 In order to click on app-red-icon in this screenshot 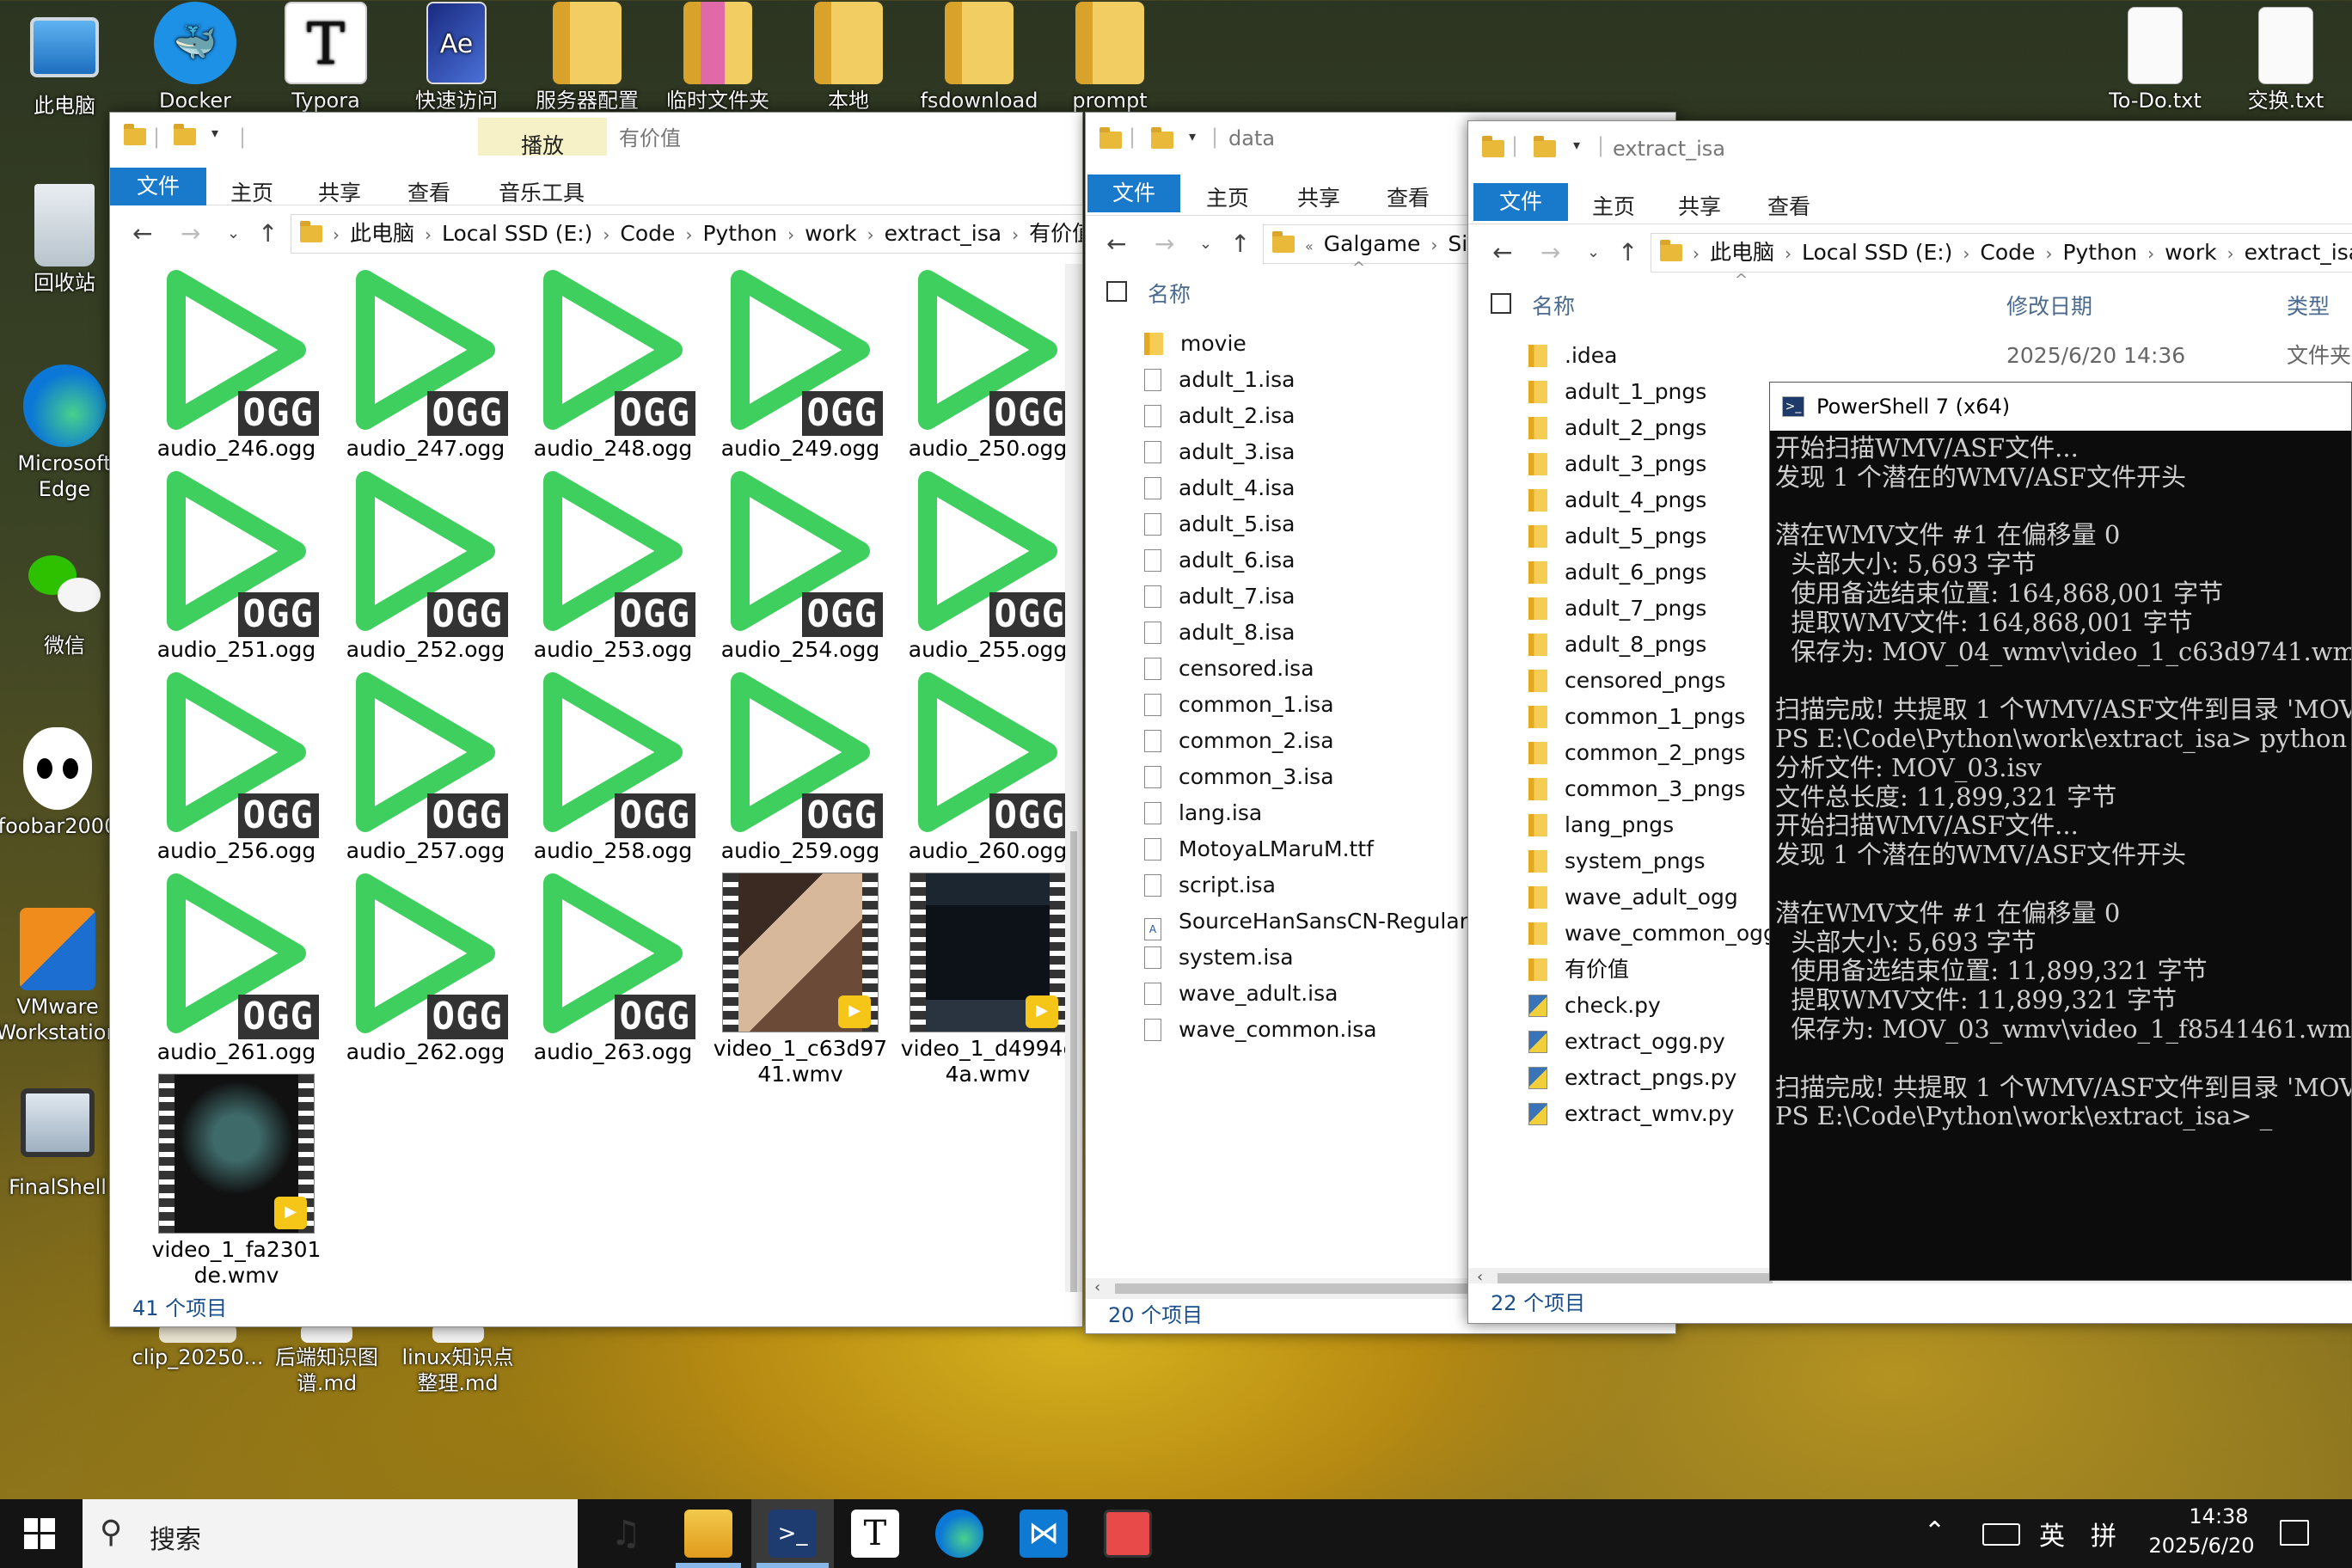, I will do `click(1128, 1534)`.